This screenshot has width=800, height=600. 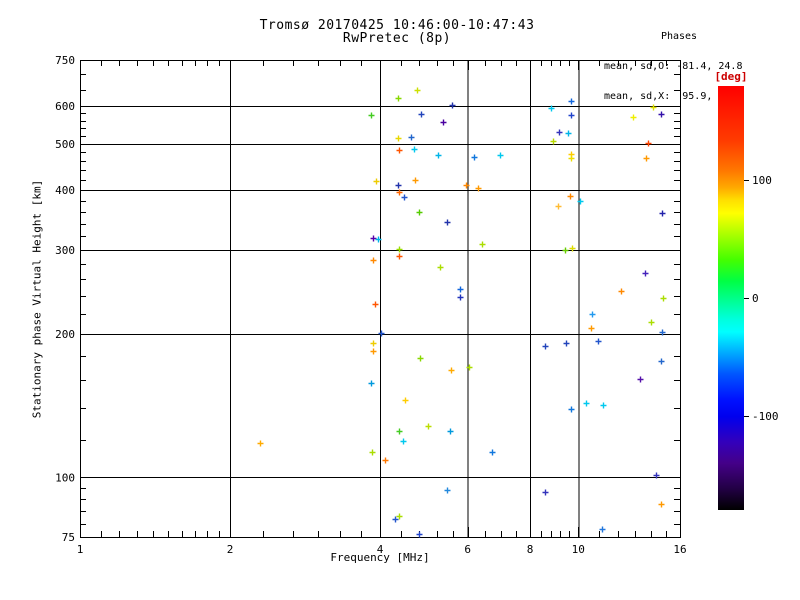 What do you see at coordinates (467, 549) in the screenshot?
I see `x-tick-label: 6` at bounding box center [467, 549].